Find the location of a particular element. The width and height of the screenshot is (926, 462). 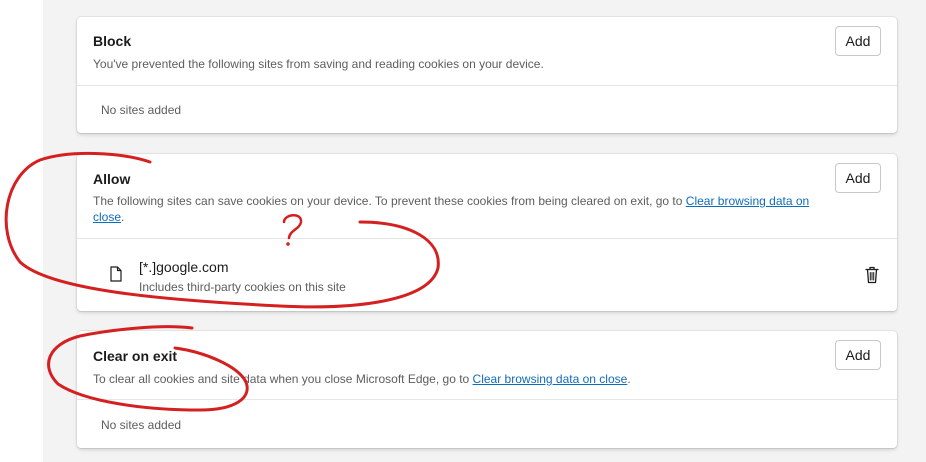

clear-on-exit-title: Clear on exit is located at coordinates (135, 356).